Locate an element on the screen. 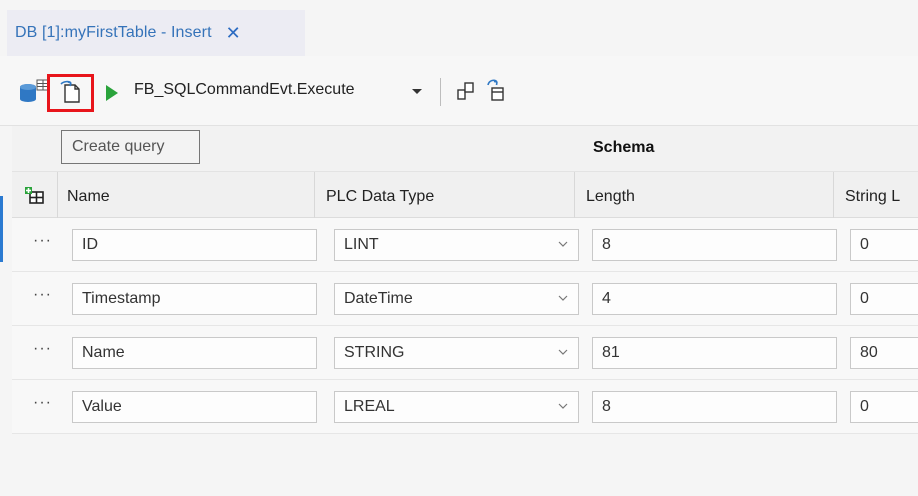 This screenshot has height=496, width=918. table-row: ··· Timestamp DateTime 4 0 is located at coordinates (465, 299).